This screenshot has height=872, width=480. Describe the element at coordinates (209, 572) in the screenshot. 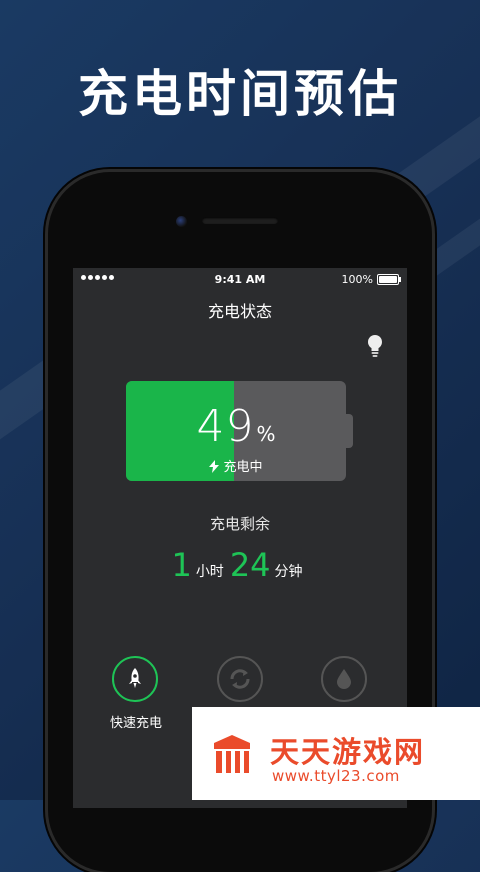

I see `remaining-hours-unit: 小时` at that location.